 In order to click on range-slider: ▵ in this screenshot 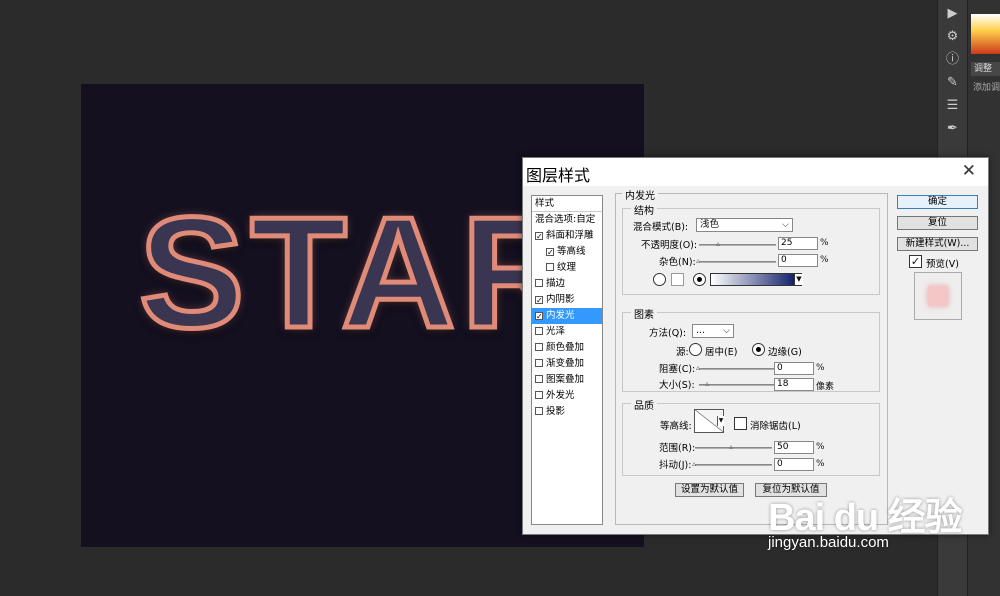, I will do `click(733, 447)`.